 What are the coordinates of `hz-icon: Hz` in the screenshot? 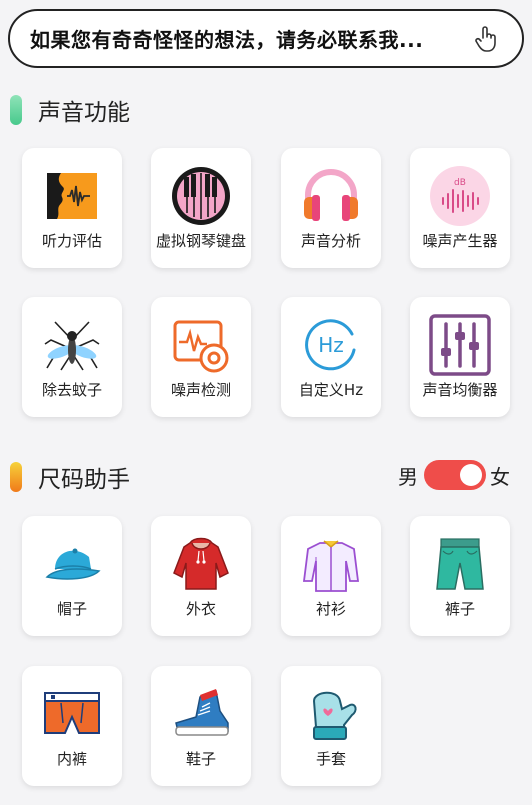 It's located at (330, 345).